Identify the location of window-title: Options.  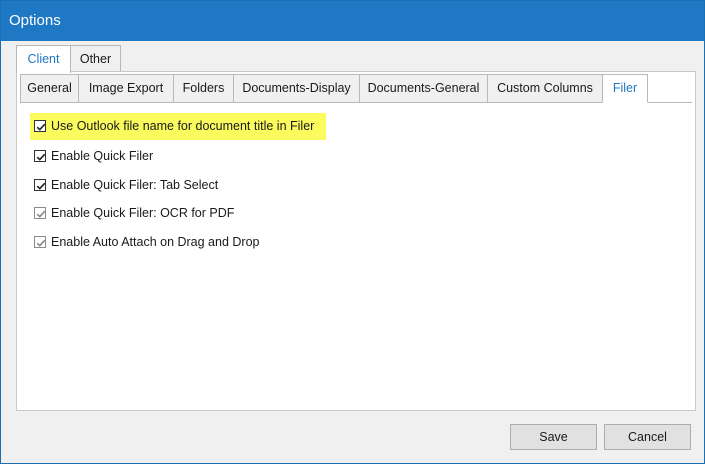
(35, 20).